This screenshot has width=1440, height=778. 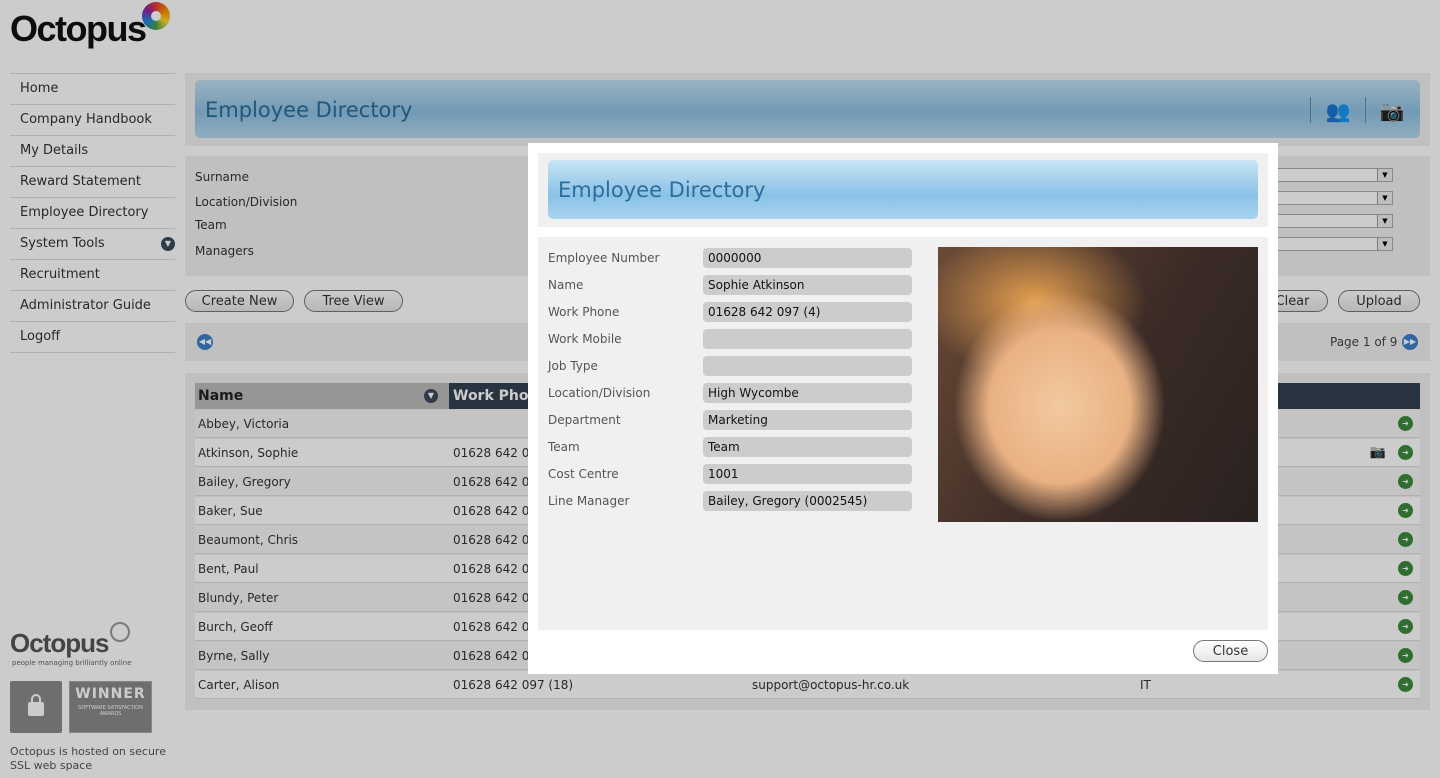 What do you see at coordinates (589, 501) in the screenshot?
I see `field-label-line-manager: Line Manager` at bounding box center [589, 501].